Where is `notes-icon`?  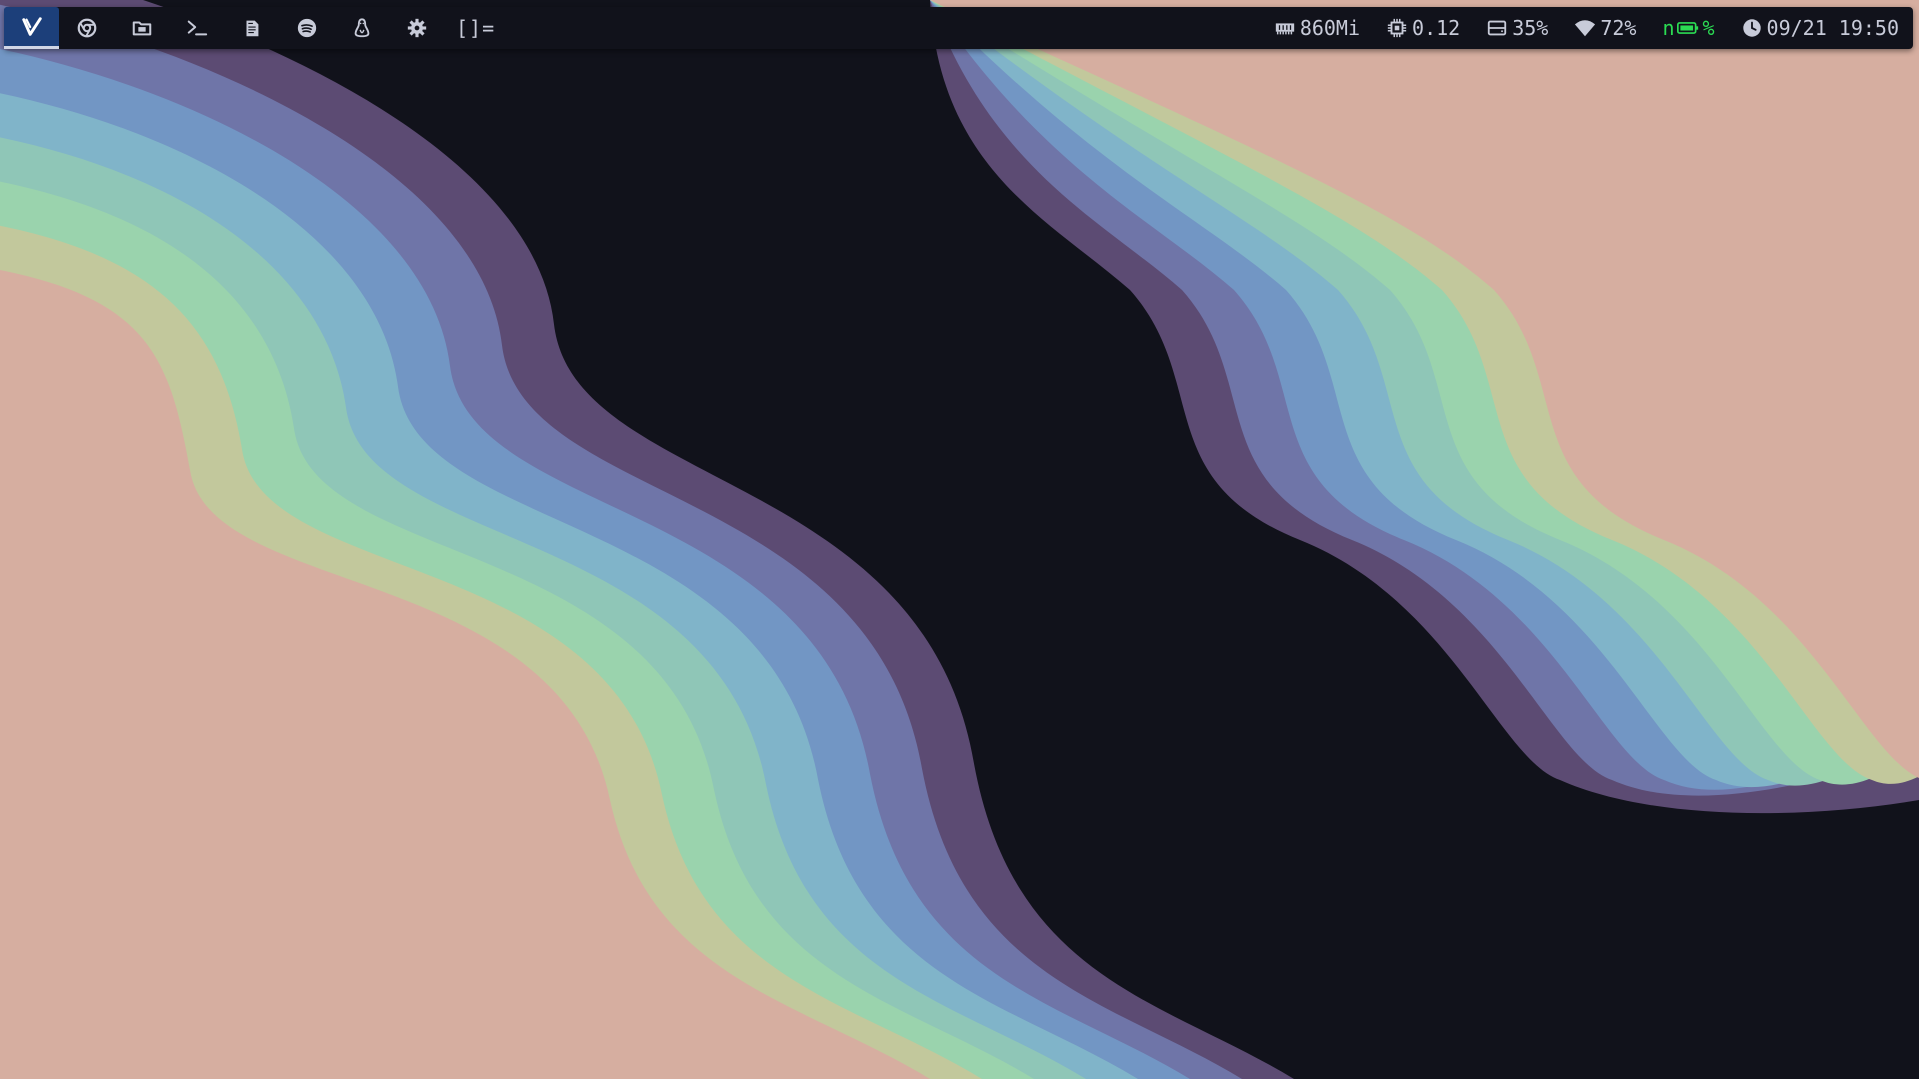
notes-icon is located at coordinates (252, 28).